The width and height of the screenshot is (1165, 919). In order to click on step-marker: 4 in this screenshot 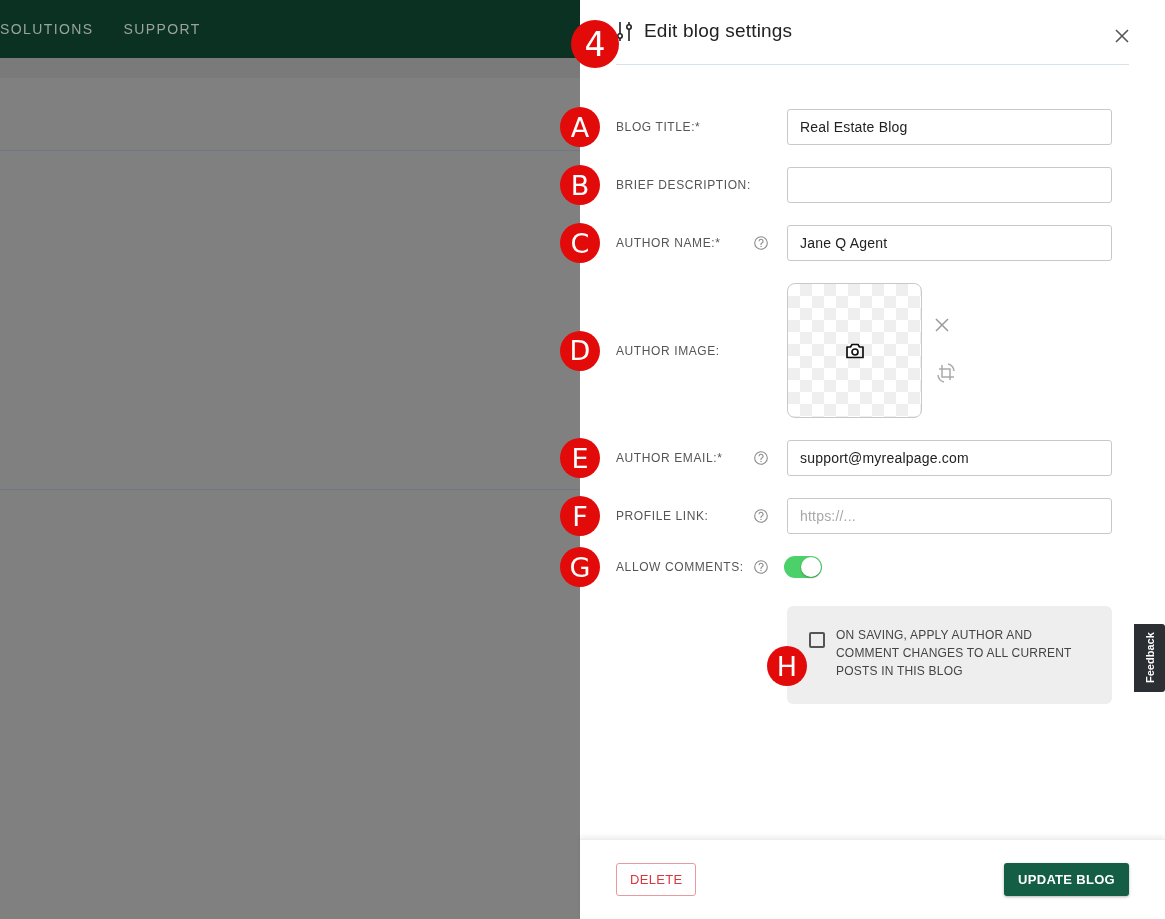, I will do `click(595, 44)`.